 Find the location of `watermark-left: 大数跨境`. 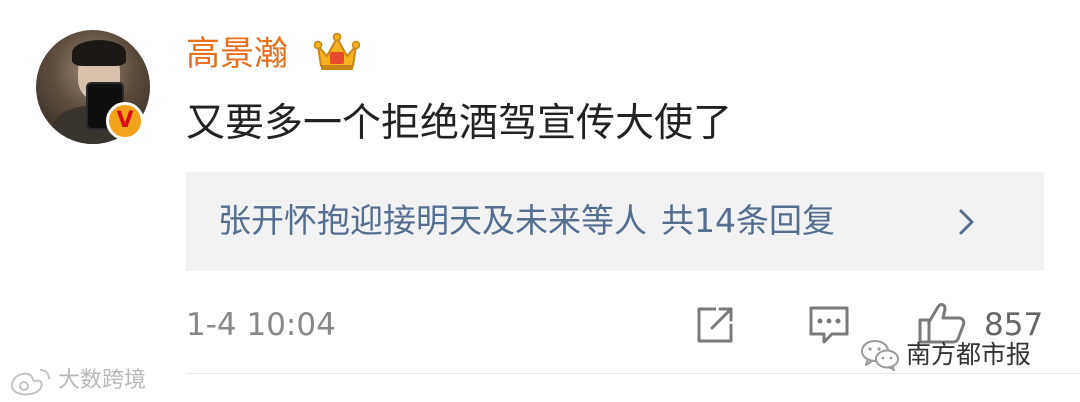

watermark-left: 大数跨境 is located at coordinates (77, 381).